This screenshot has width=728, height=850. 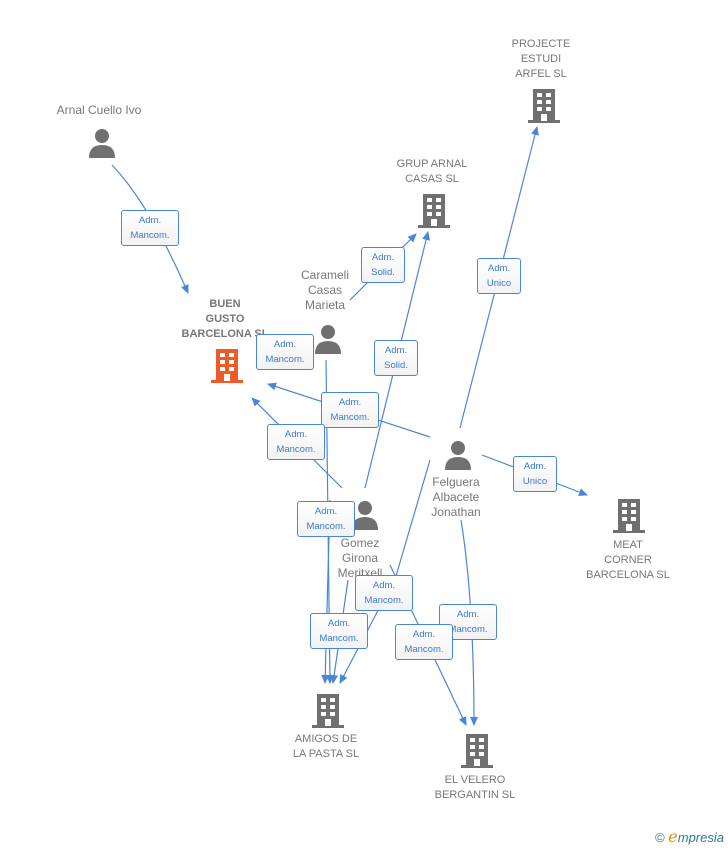 I want to click on focus-building-icon, so click(x=227, y=365).